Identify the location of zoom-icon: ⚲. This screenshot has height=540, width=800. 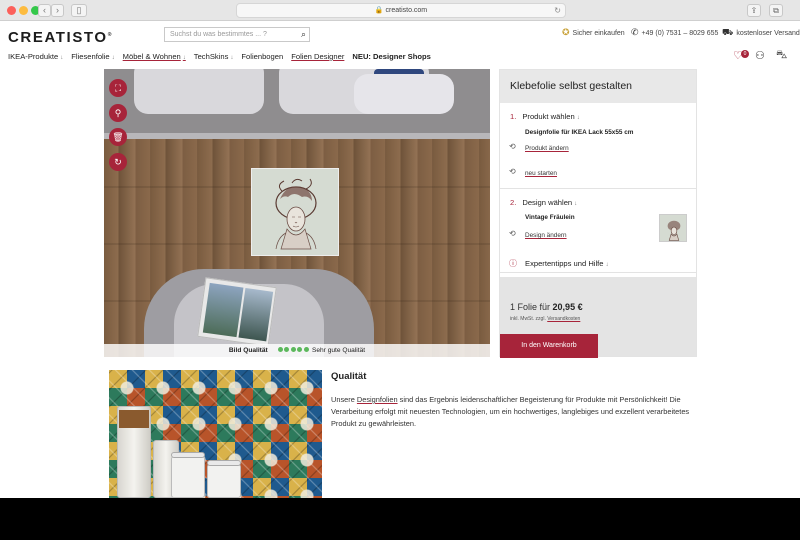
(118, 113).